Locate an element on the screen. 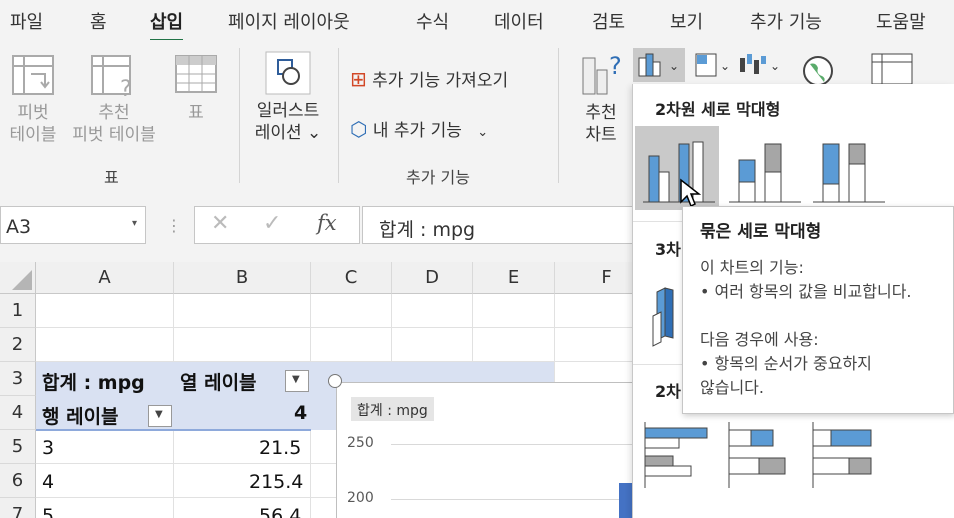 This screenshot has height=518, width=954. tables-group-label: 표 is located at coordinates (111, 177).